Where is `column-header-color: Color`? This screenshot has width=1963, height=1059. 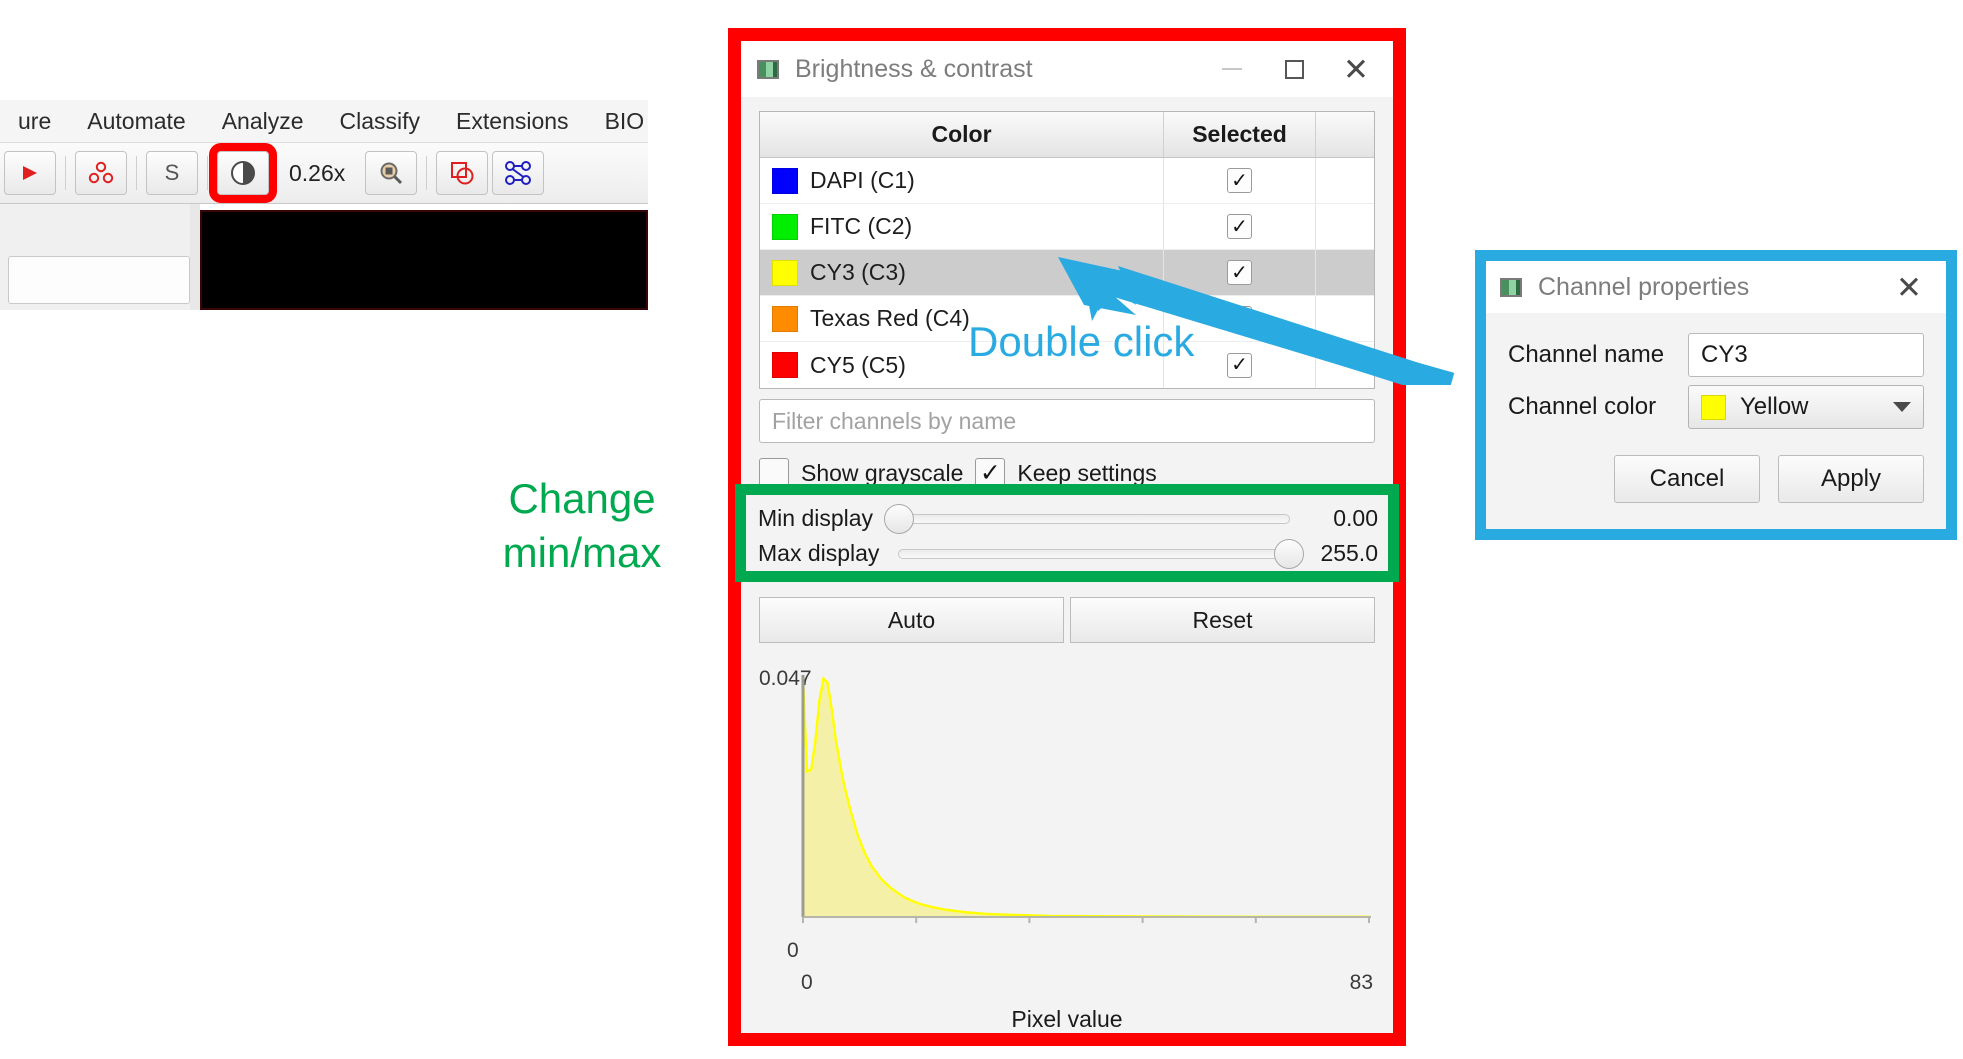
column-header-color: Color is located at coordinates (962, 134).